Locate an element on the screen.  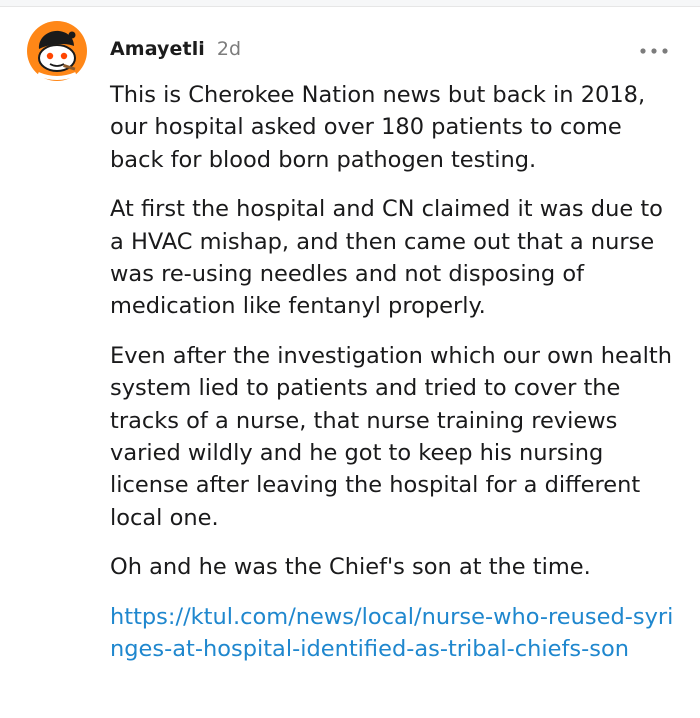
comment-header: Amayetli 2d is located at coordinates (175, 49).